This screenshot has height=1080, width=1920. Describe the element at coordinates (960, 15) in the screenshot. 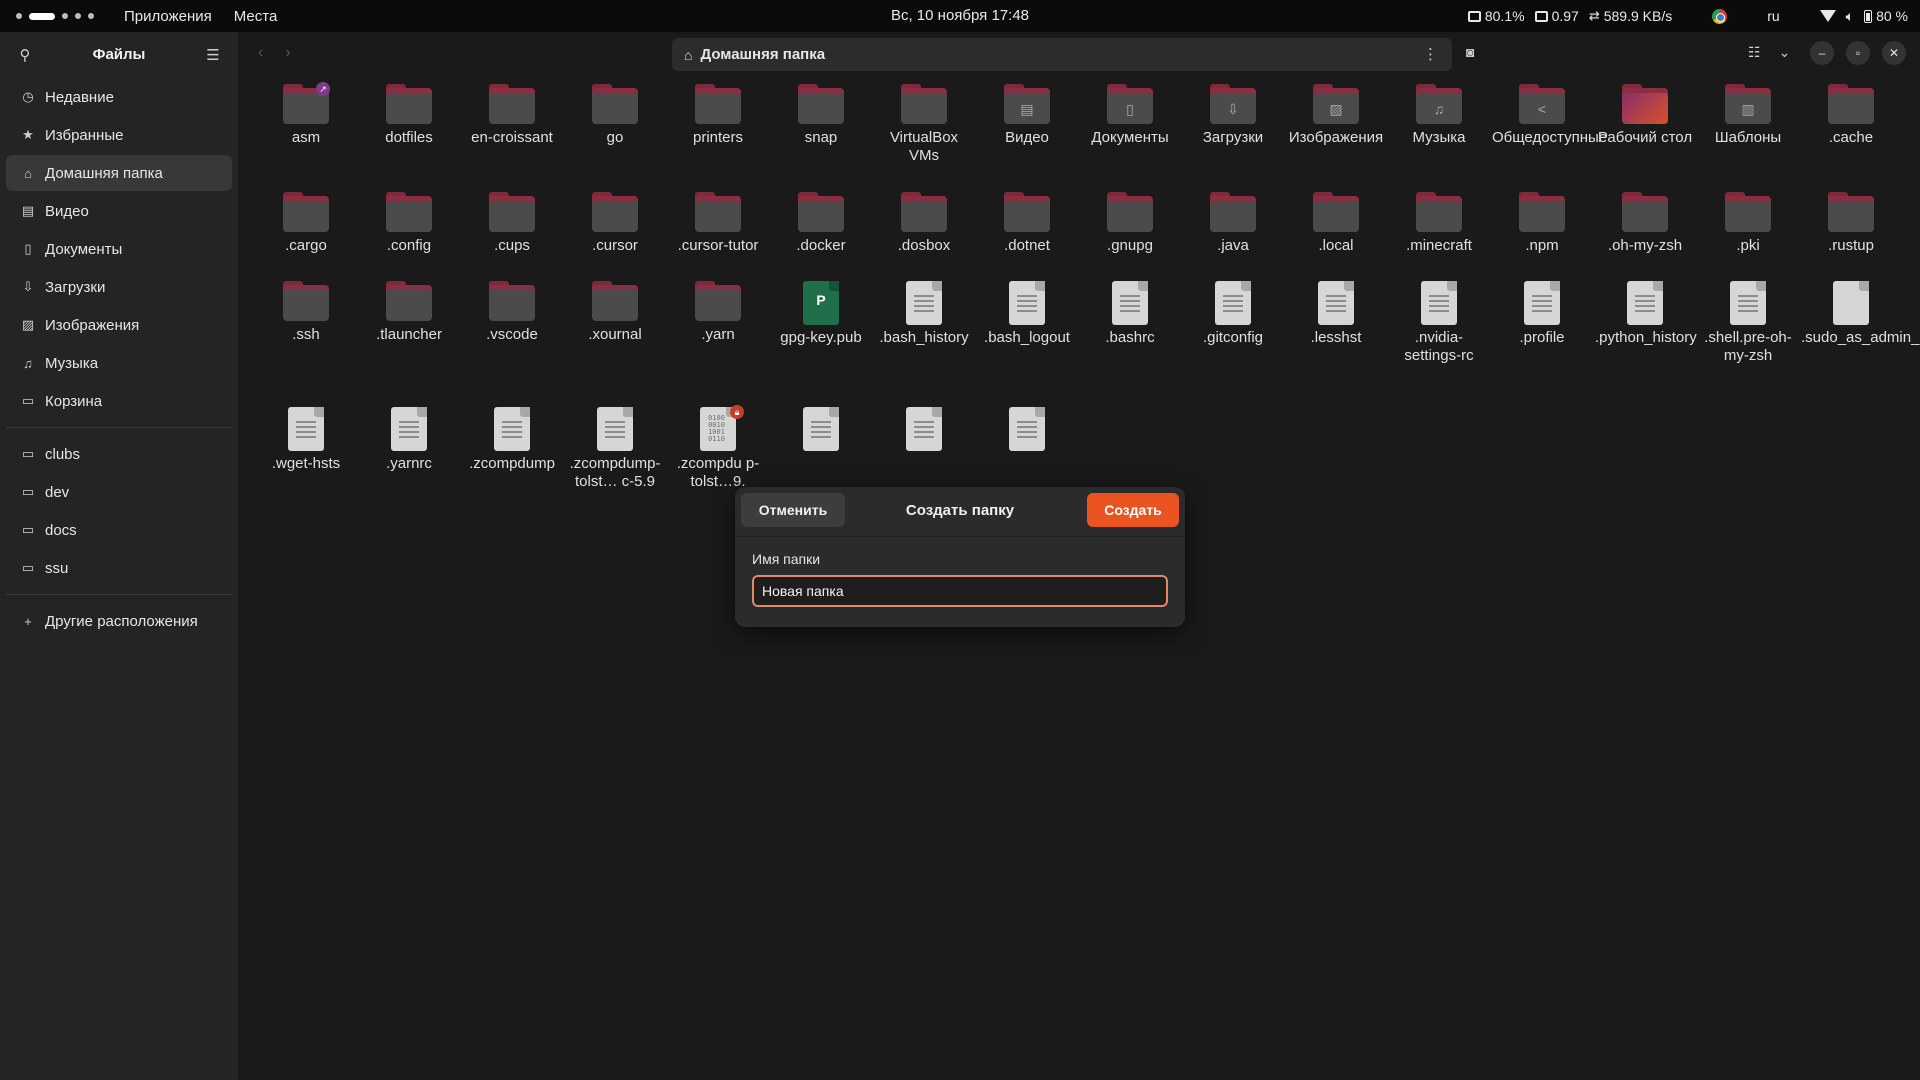

I see `clock: Вс, 10 ноября 17:48` at that location.